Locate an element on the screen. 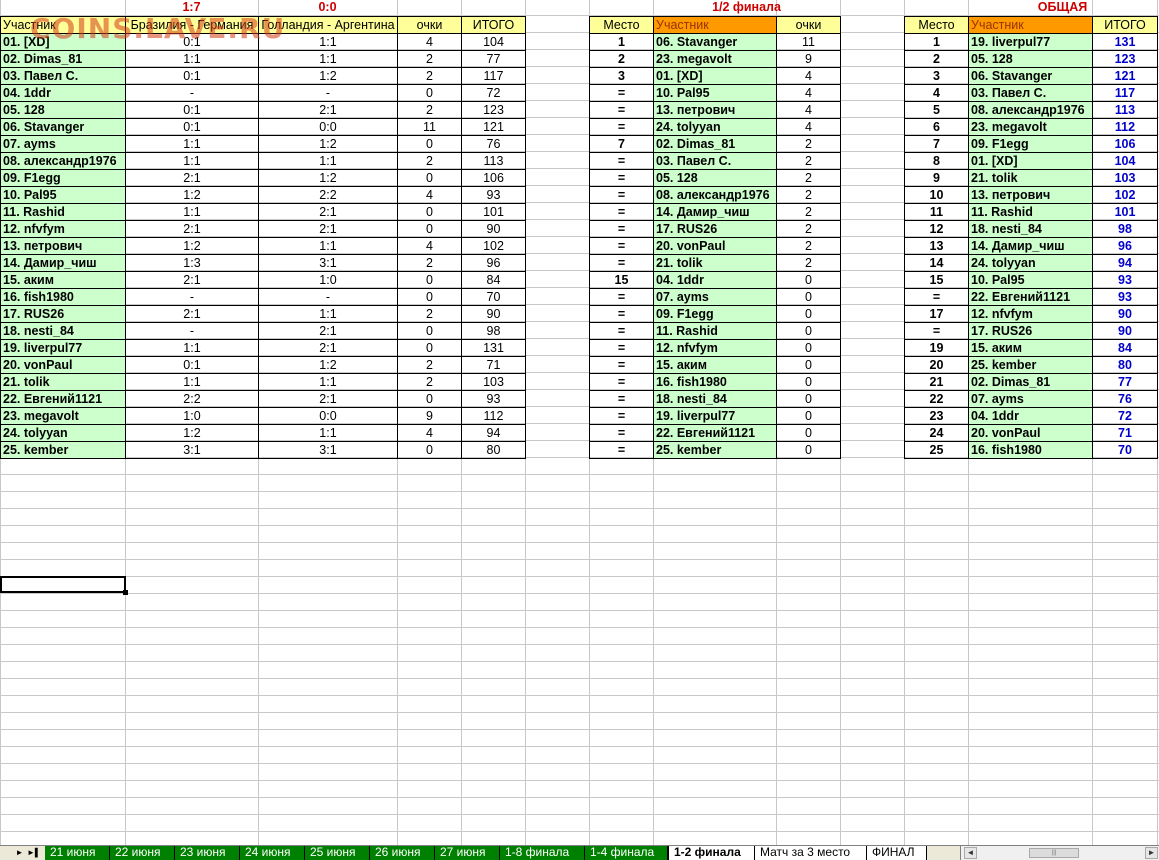  participant-cell: 22. Евгений1121 is located at coordinates (63, 399).